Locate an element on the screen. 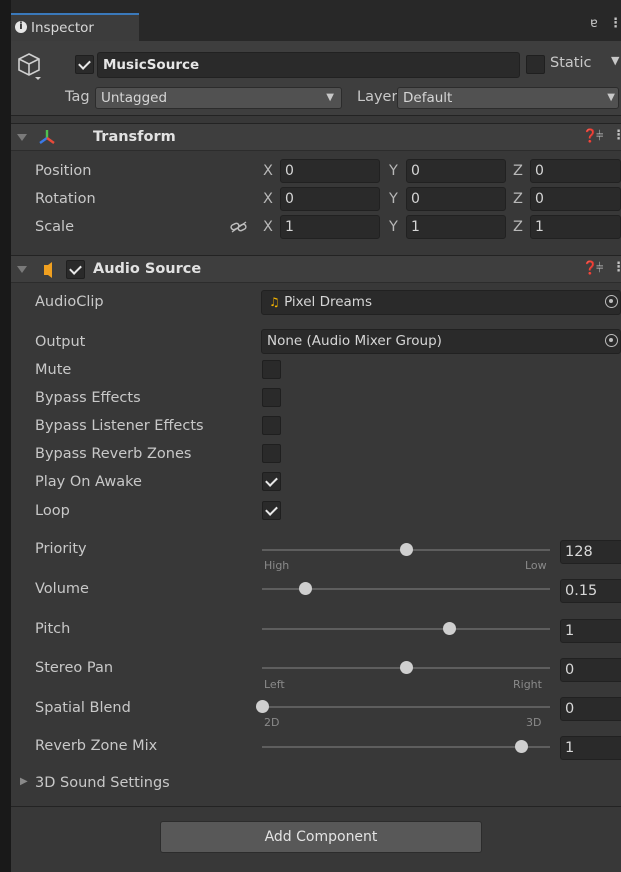  transform-header: Transform ❓ ⫩ ⋮ is located at coordinates (316, 137).